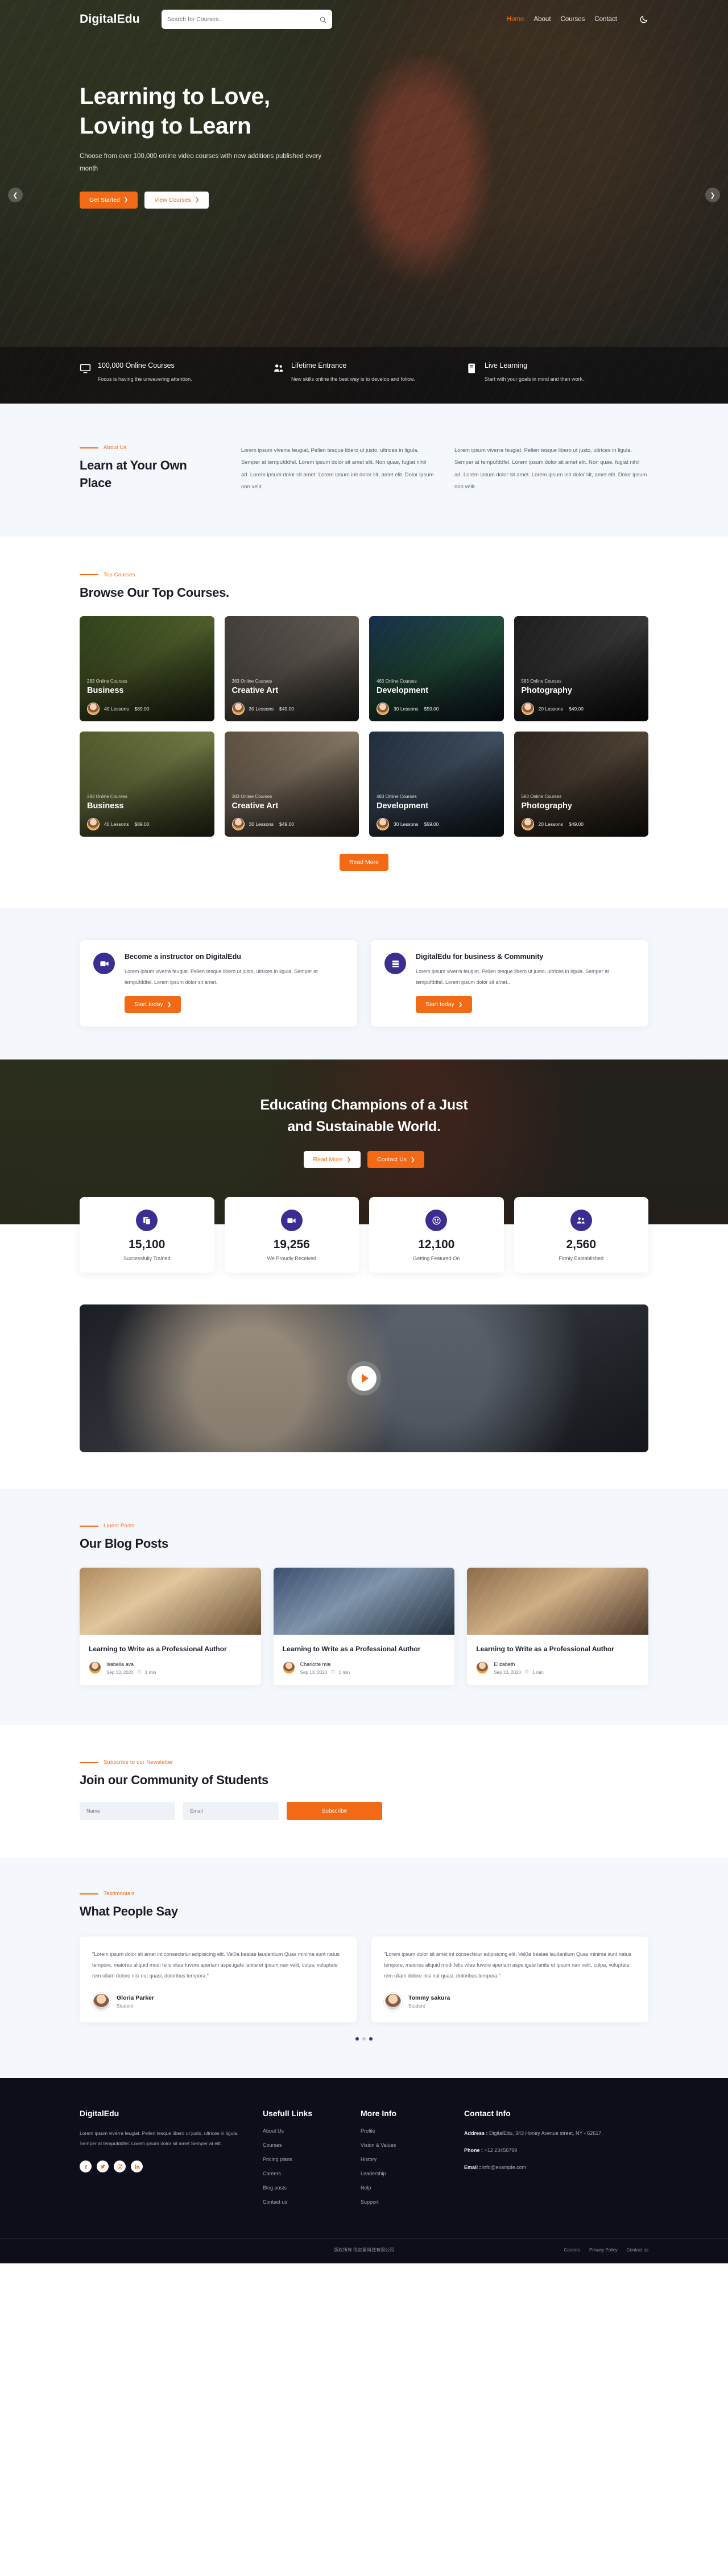 Image resolution: width=728 pixels, height=2576 pixels. What do you see at coordinates (305, 2145) in the screenshot?
I see `footer-link-courses: Courses` at bounding box center [305, 2145].